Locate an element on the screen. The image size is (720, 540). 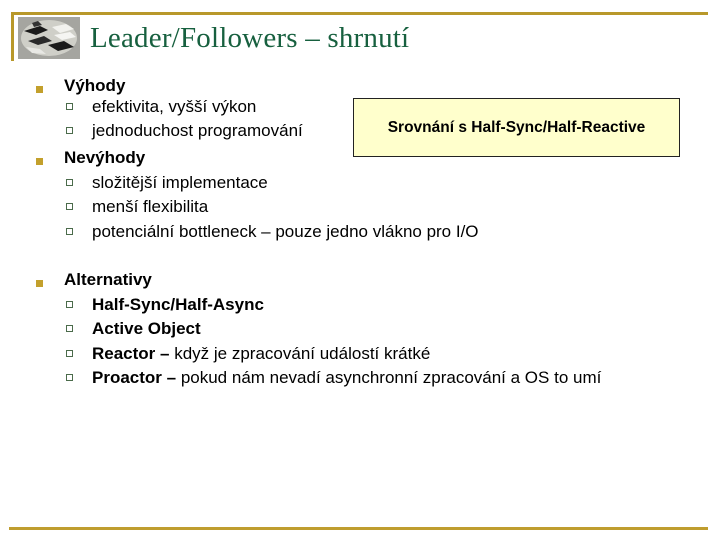
frame-top-line is located at coordinates (359, 13).